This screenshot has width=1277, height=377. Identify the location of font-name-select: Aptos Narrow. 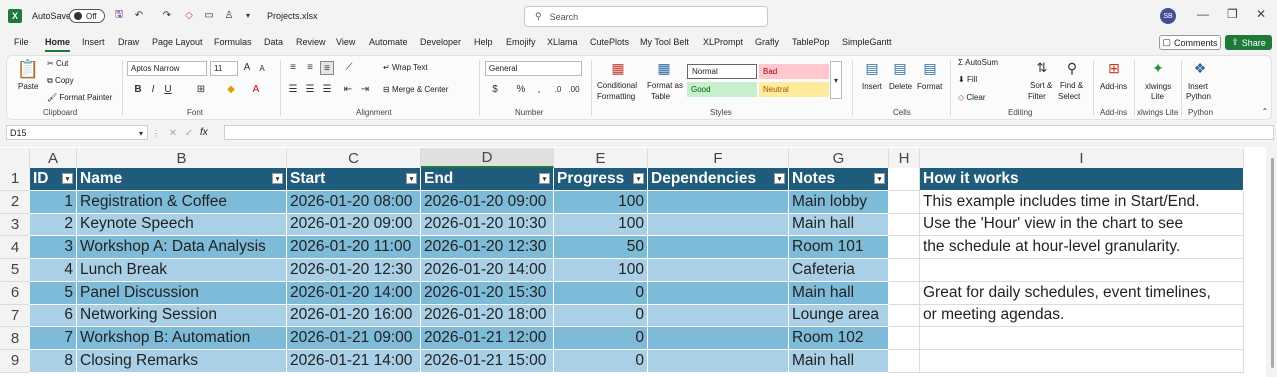
(167, 68).